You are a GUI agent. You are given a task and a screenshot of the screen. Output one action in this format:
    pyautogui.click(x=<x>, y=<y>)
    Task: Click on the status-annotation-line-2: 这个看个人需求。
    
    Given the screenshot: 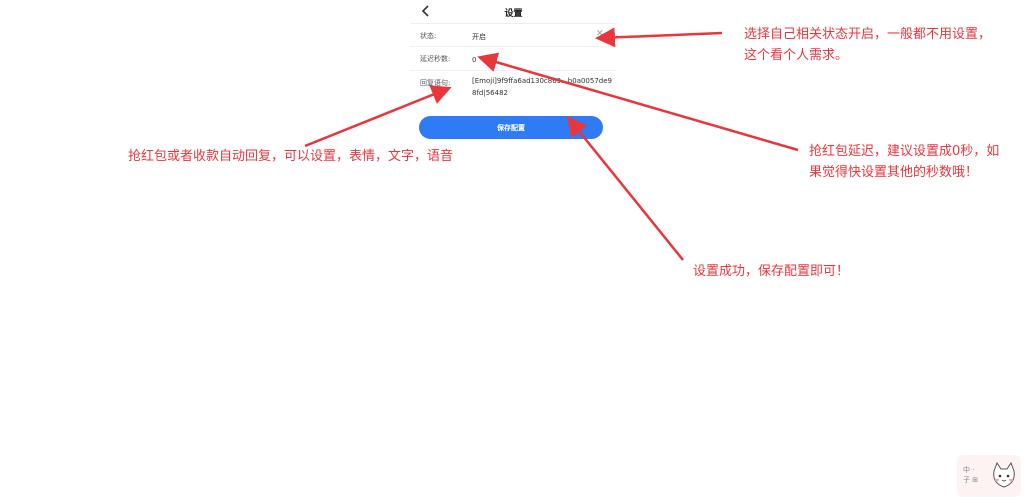 What is the action you would take?
    pyautogui.click(x=796, y=55)
    